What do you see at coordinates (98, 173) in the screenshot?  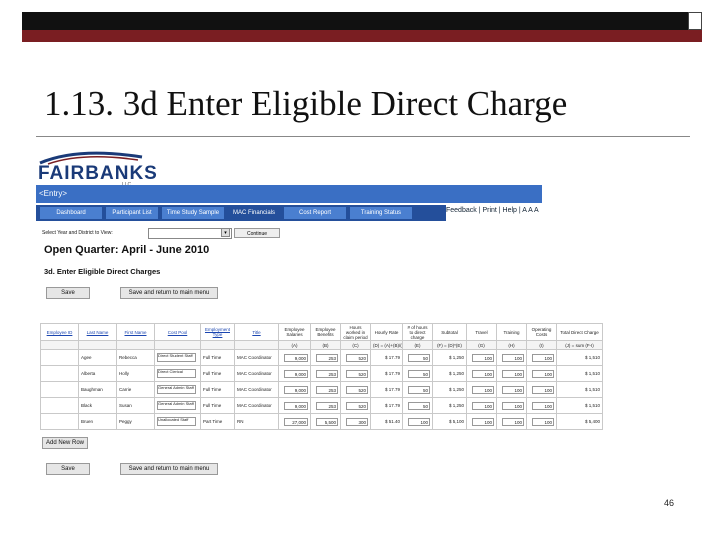 I see `brand-name: FAIRBANKS` at bounding box center [98, 173].